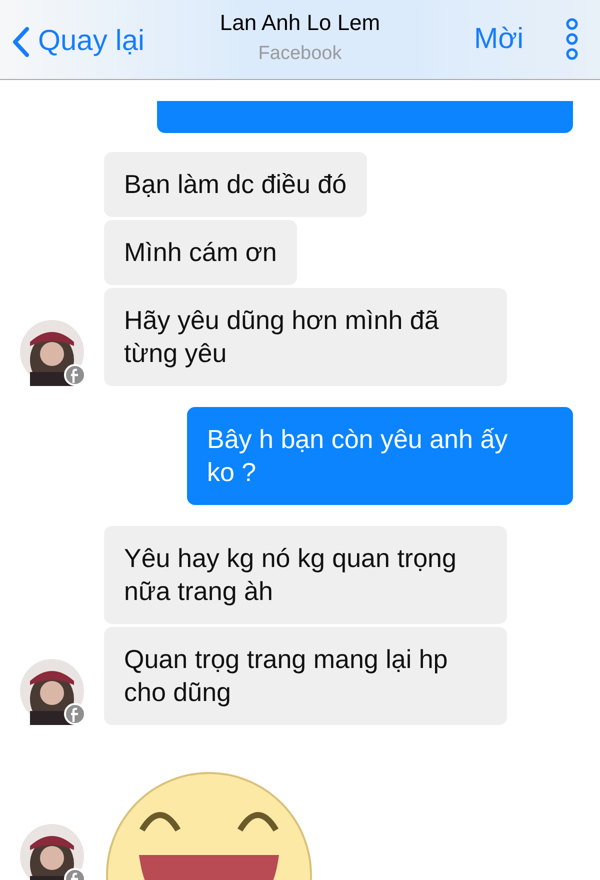 This screenshot has height=880, width=600. Describe the element at coordinates (300, 54) in the screenshot. I see `contact-source: Facebook` at that location.